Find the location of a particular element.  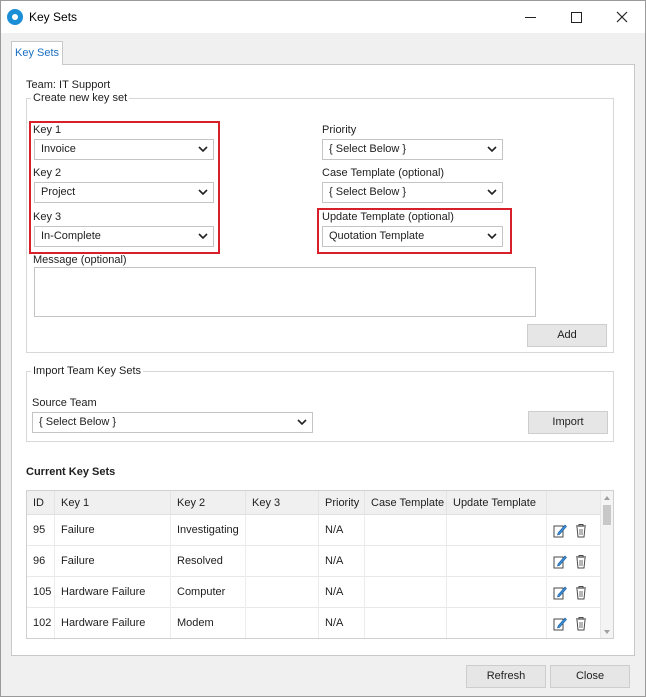

case-template-value: { Select Below } is located at coordinates (368, 192).